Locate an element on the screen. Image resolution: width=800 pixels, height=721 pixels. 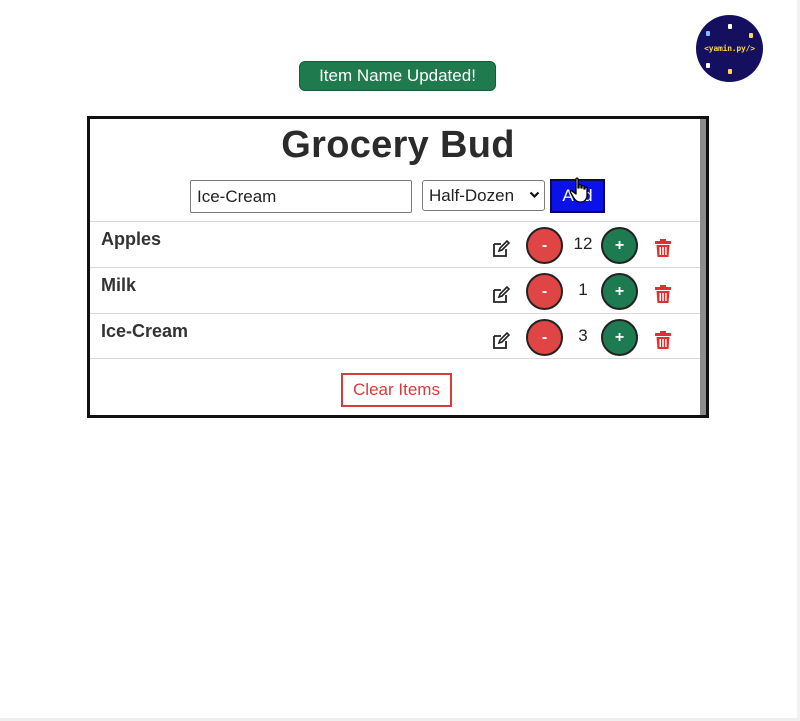
item-name: Ice-Cream is located at coordinates (145, 331).